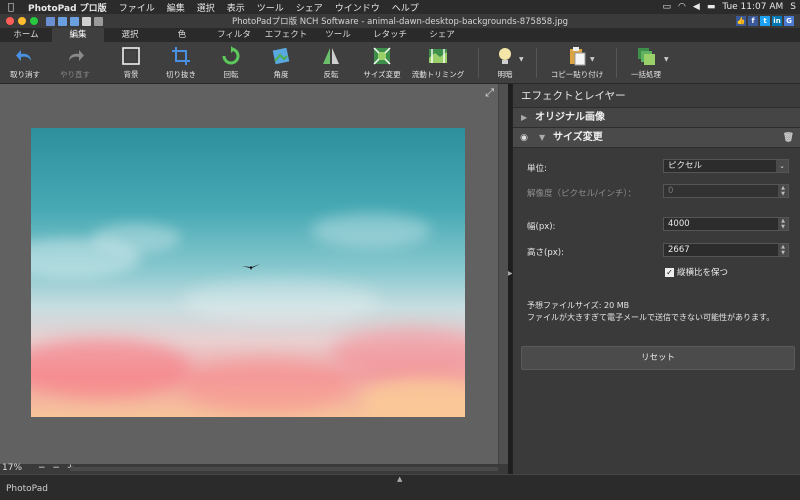 Image resolution: width=800 pixels, height=500 pixels. I want to click on zoom-level: 17%, so click(12, 468).